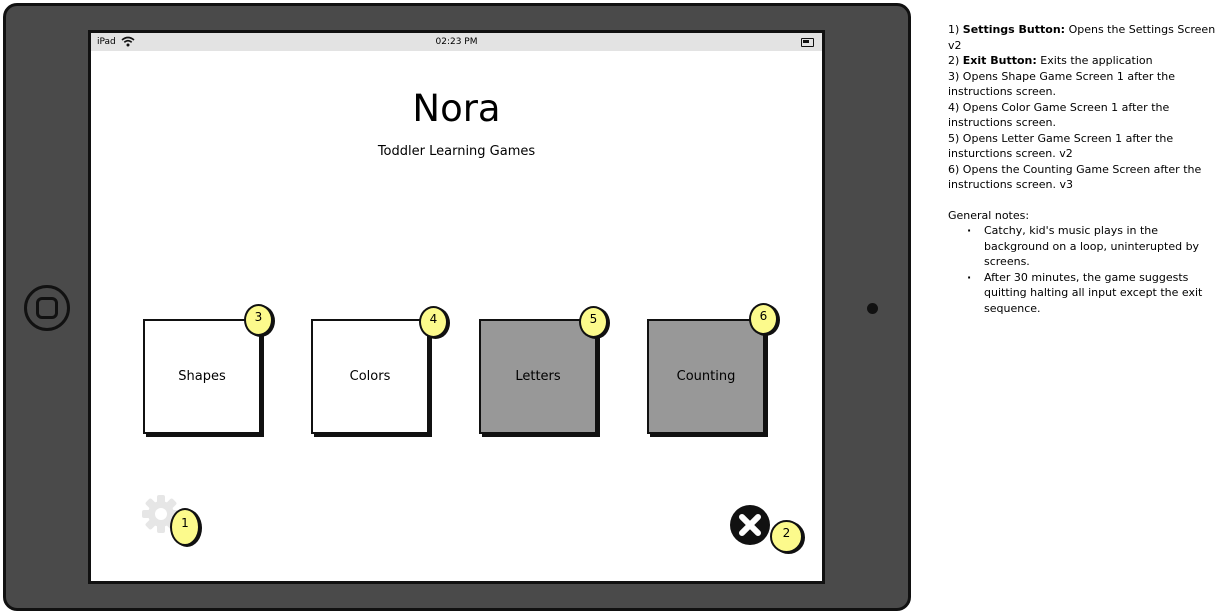 The width and height of the screenshot is (1223, 616). What do you see at coordinates (872, 308) in the screenshot?
I see `camera-dot` at bounding box center [872, 308].